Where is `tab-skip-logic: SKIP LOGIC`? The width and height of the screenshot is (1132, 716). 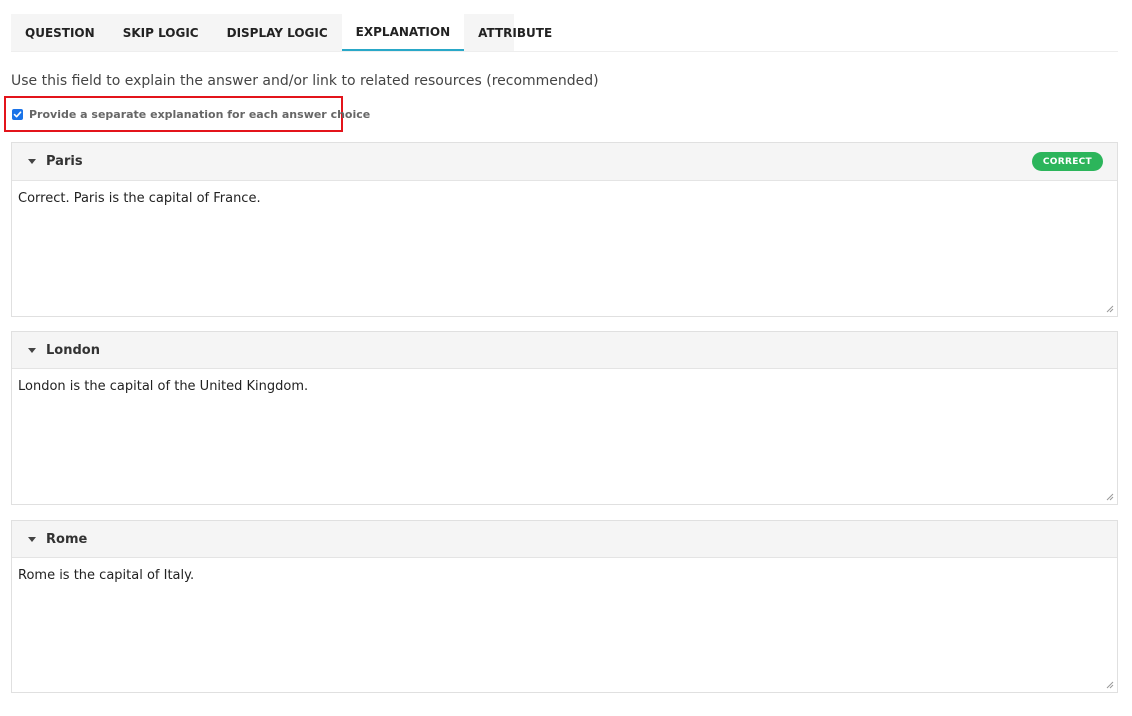
tab-skip-logic: SKIP LOGIC is located at coordinates (161, 32).